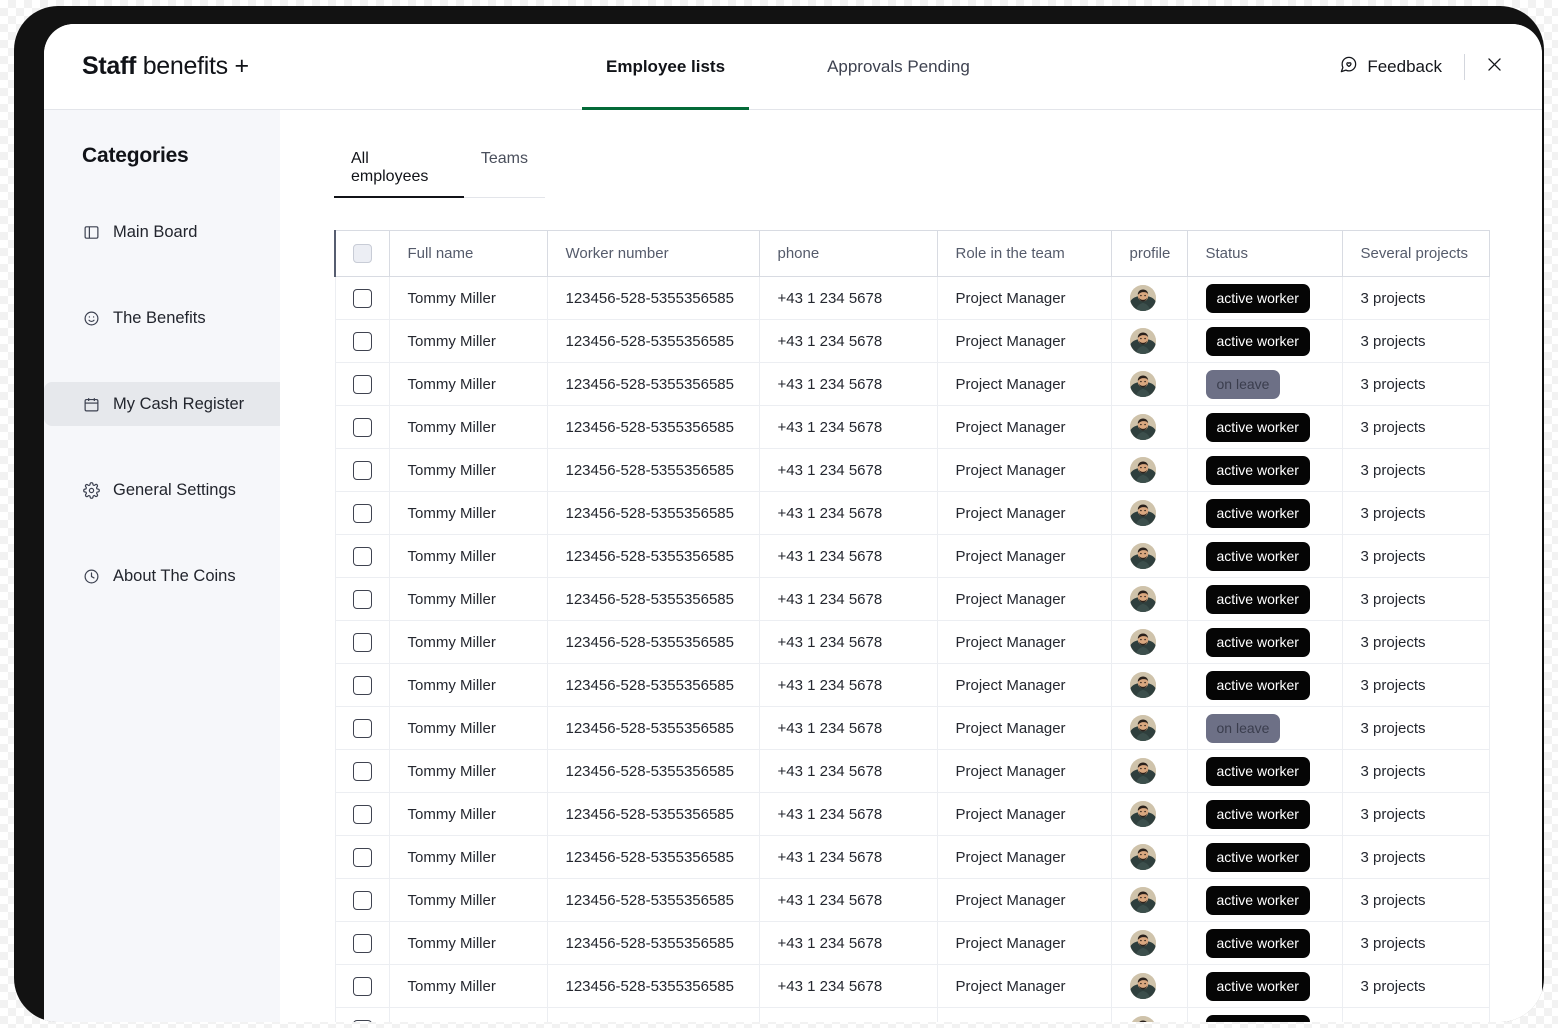 The height and width of the screenshot is (1028, 1558). Describe the element at coordinates (1401, 67) in the screenshot. I see `feedback-button: Feedback` at that location.